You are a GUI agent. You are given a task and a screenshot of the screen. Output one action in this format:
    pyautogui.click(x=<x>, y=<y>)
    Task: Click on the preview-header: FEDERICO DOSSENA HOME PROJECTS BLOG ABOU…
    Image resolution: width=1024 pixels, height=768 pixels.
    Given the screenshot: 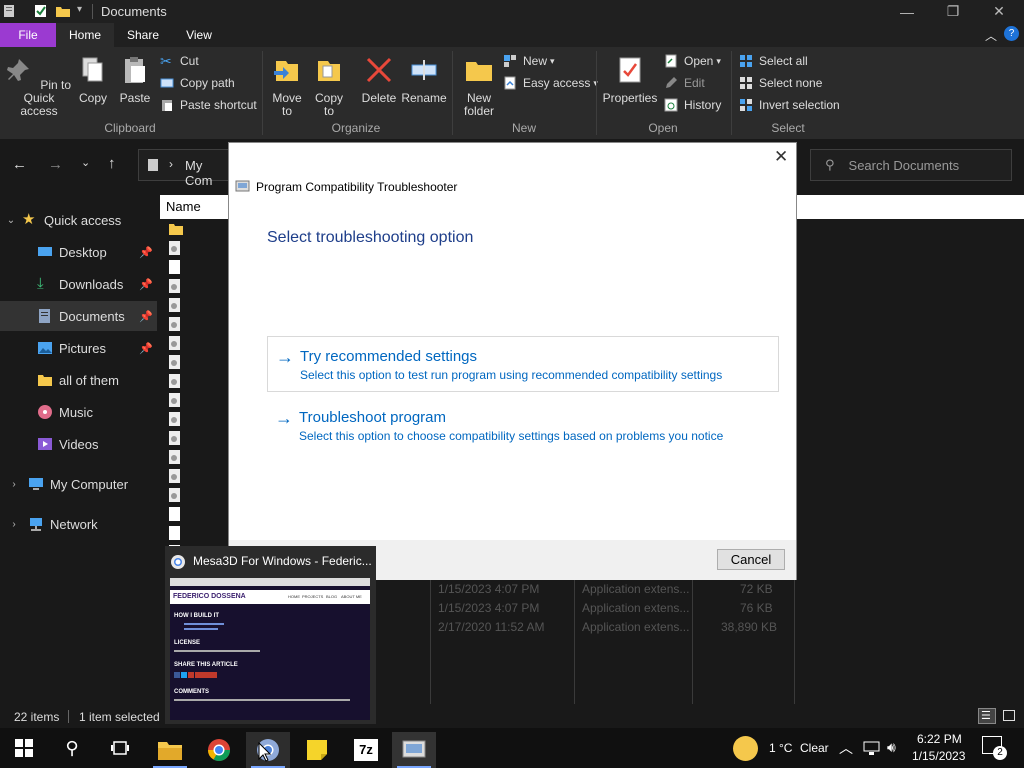 What is the action you would take?
    pyautogui.click(x=270, y=597)
    